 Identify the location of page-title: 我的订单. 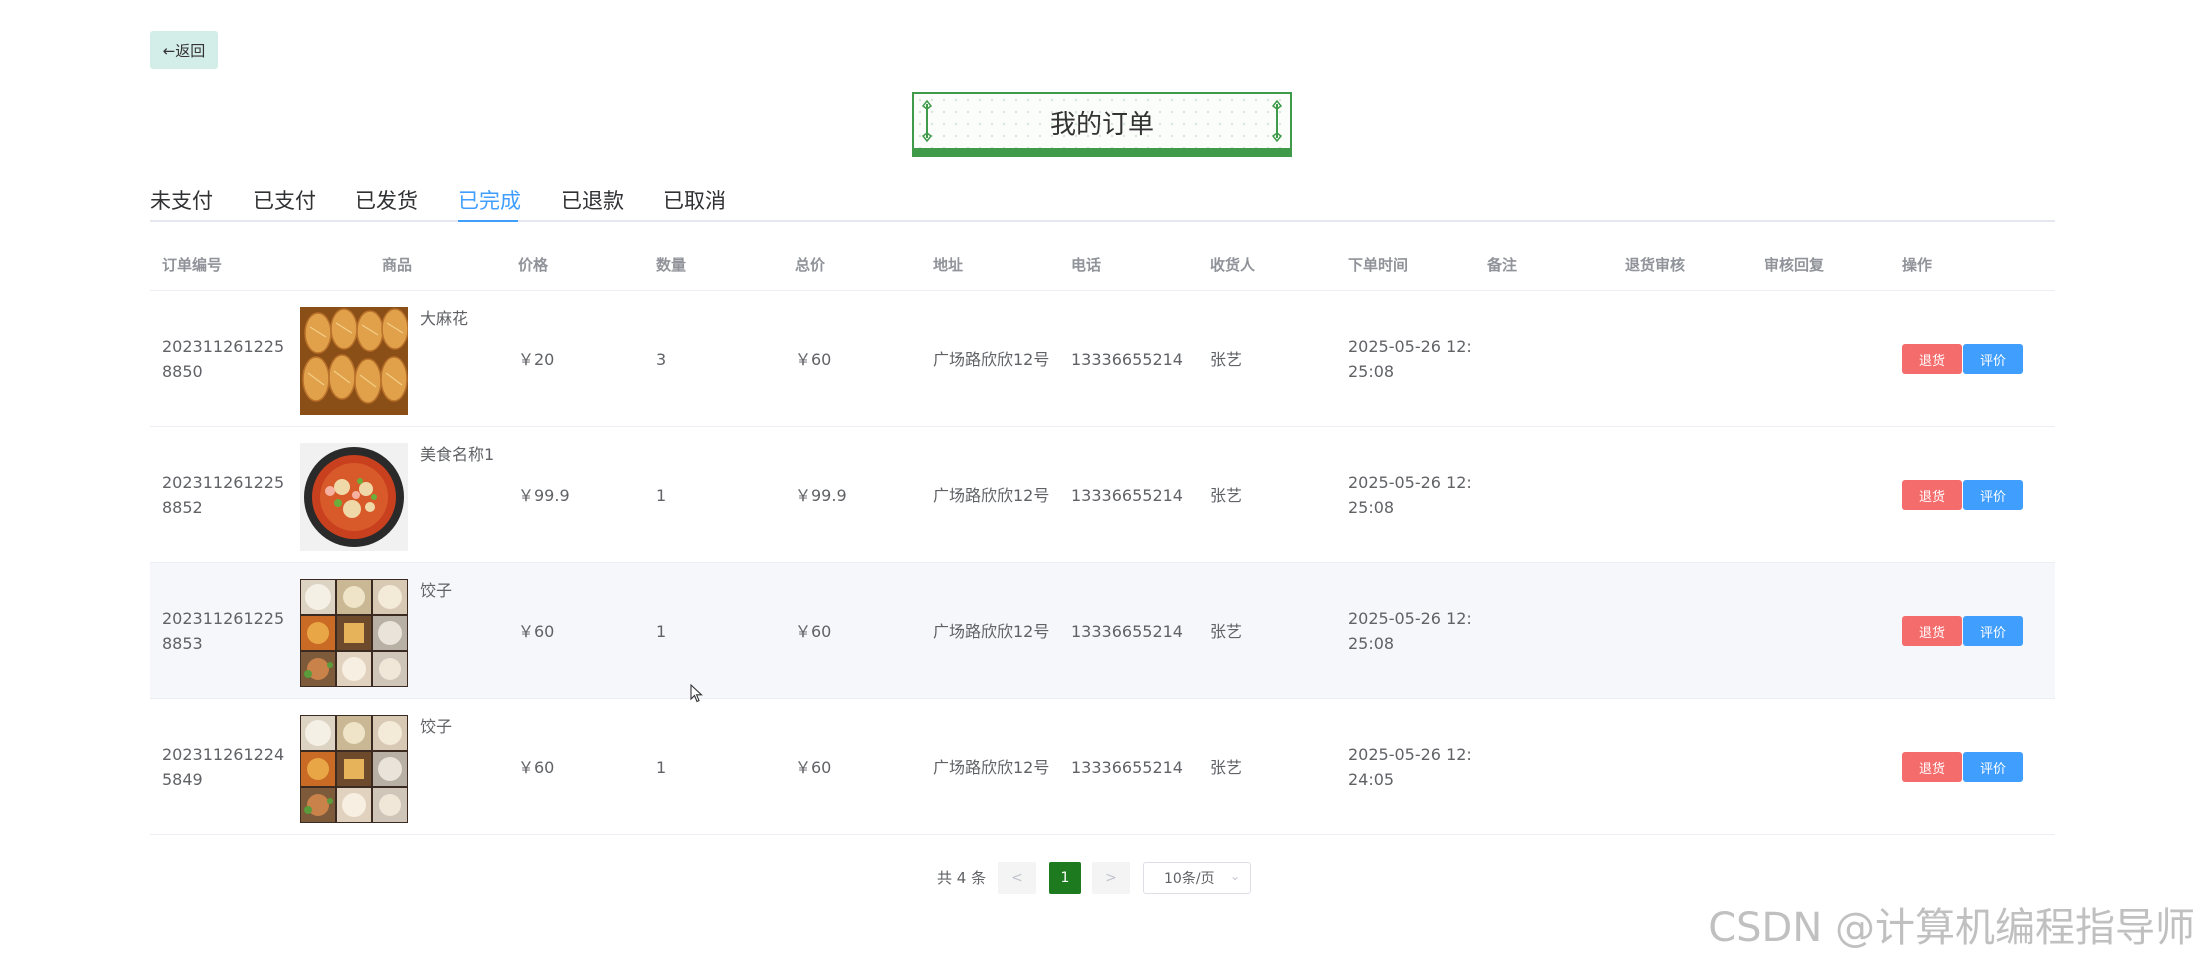
(1101, 125).